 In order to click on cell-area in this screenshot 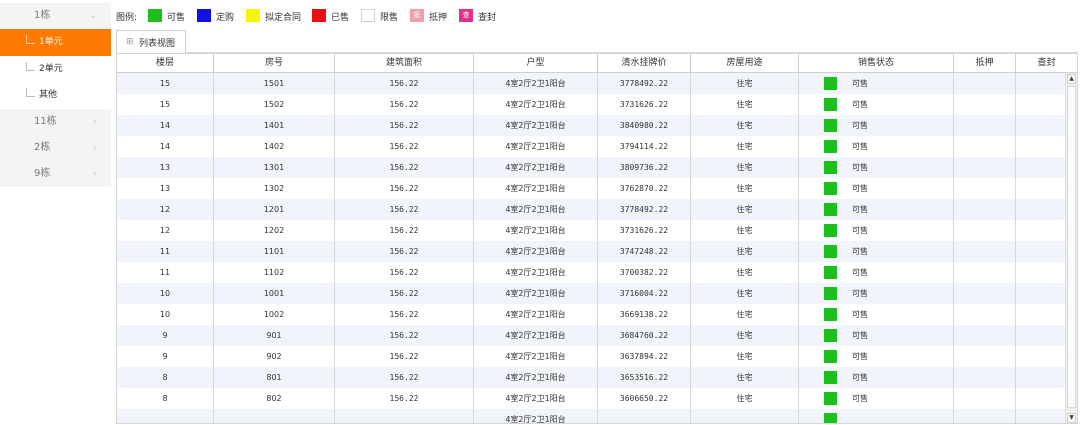, I will do `click(404, 416)`.